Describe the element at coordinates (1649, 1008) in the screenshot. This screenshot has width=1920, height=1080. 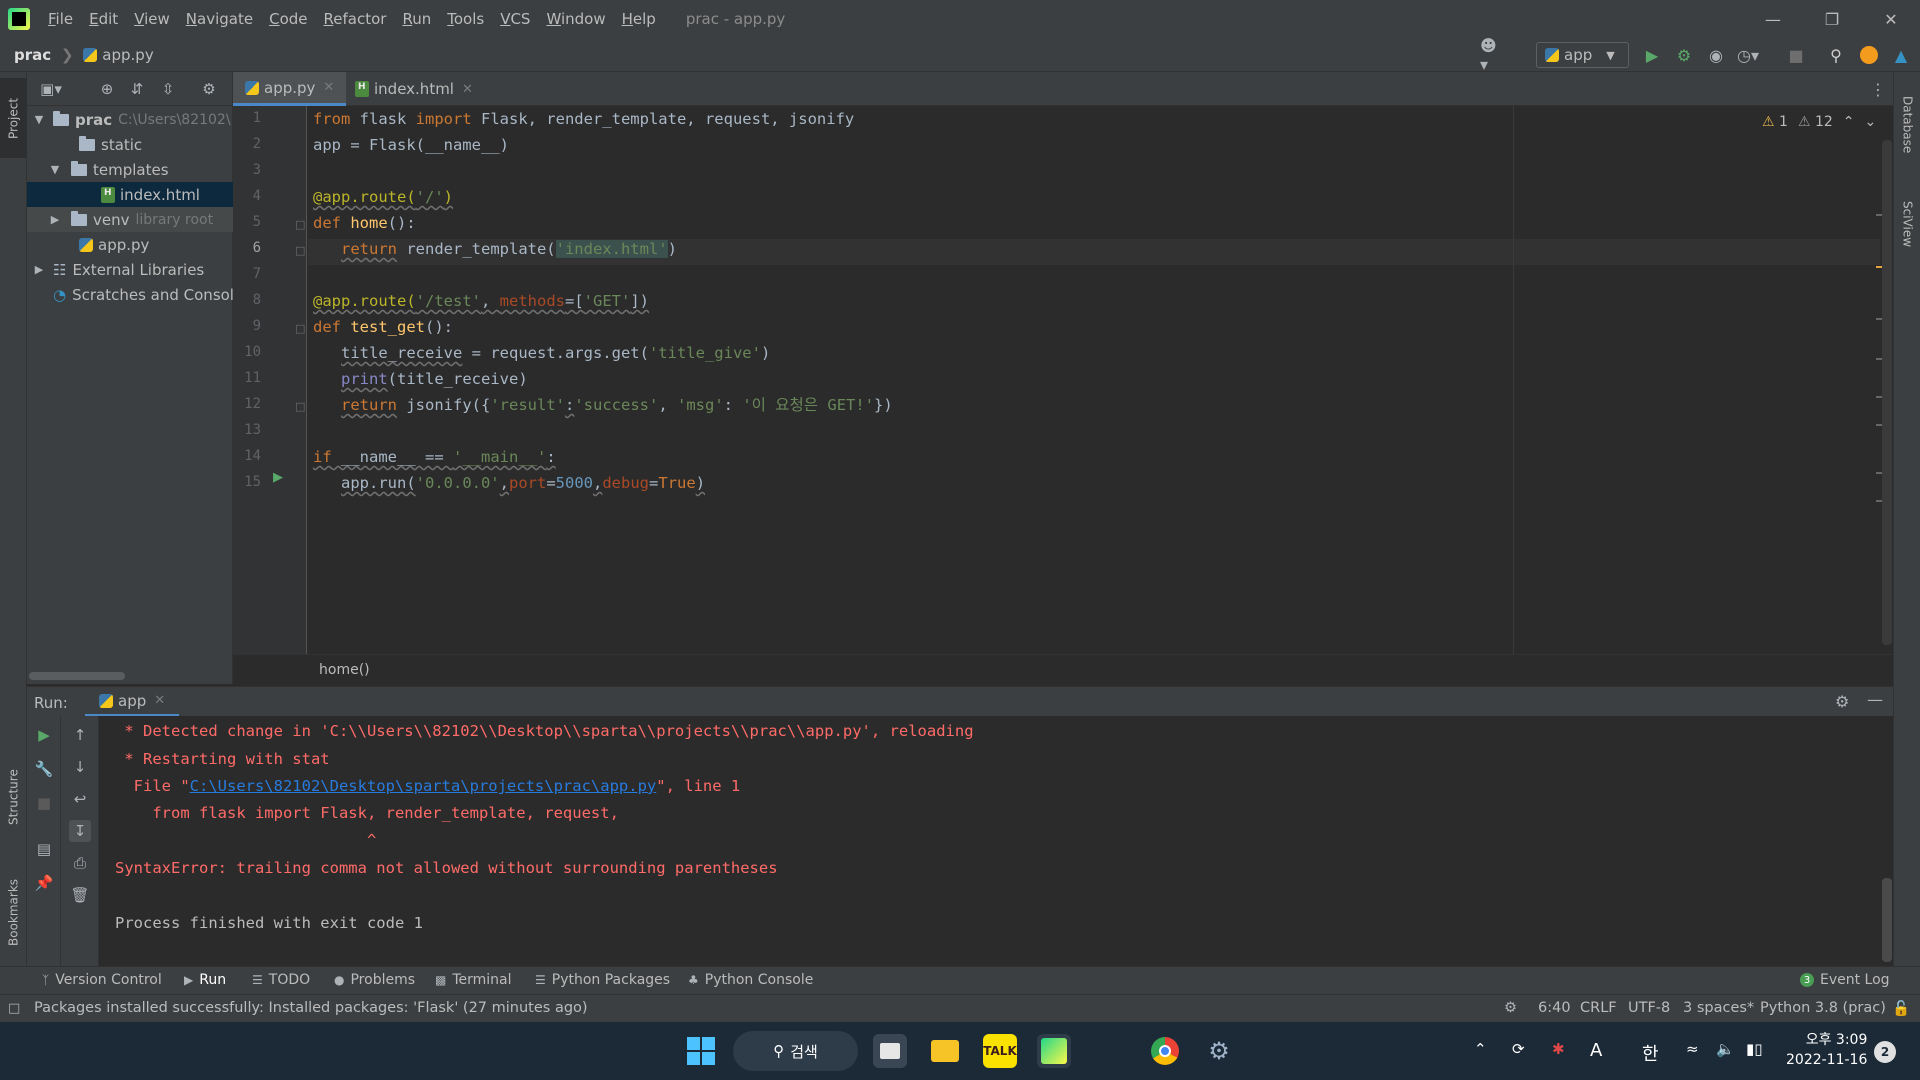
I see `file-encoding: UTF-8` at that location.